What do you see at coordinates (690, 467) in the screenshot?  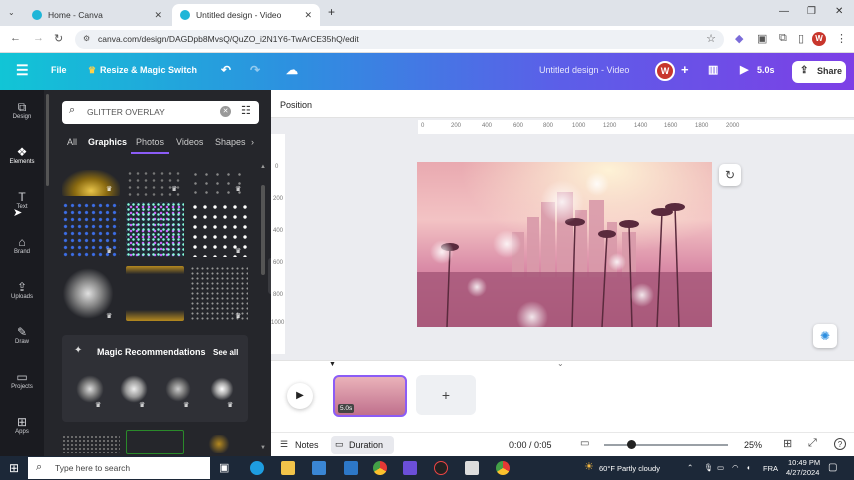 I see `tray-overflow-icon: ⌃` at bounding box center [690, 467].